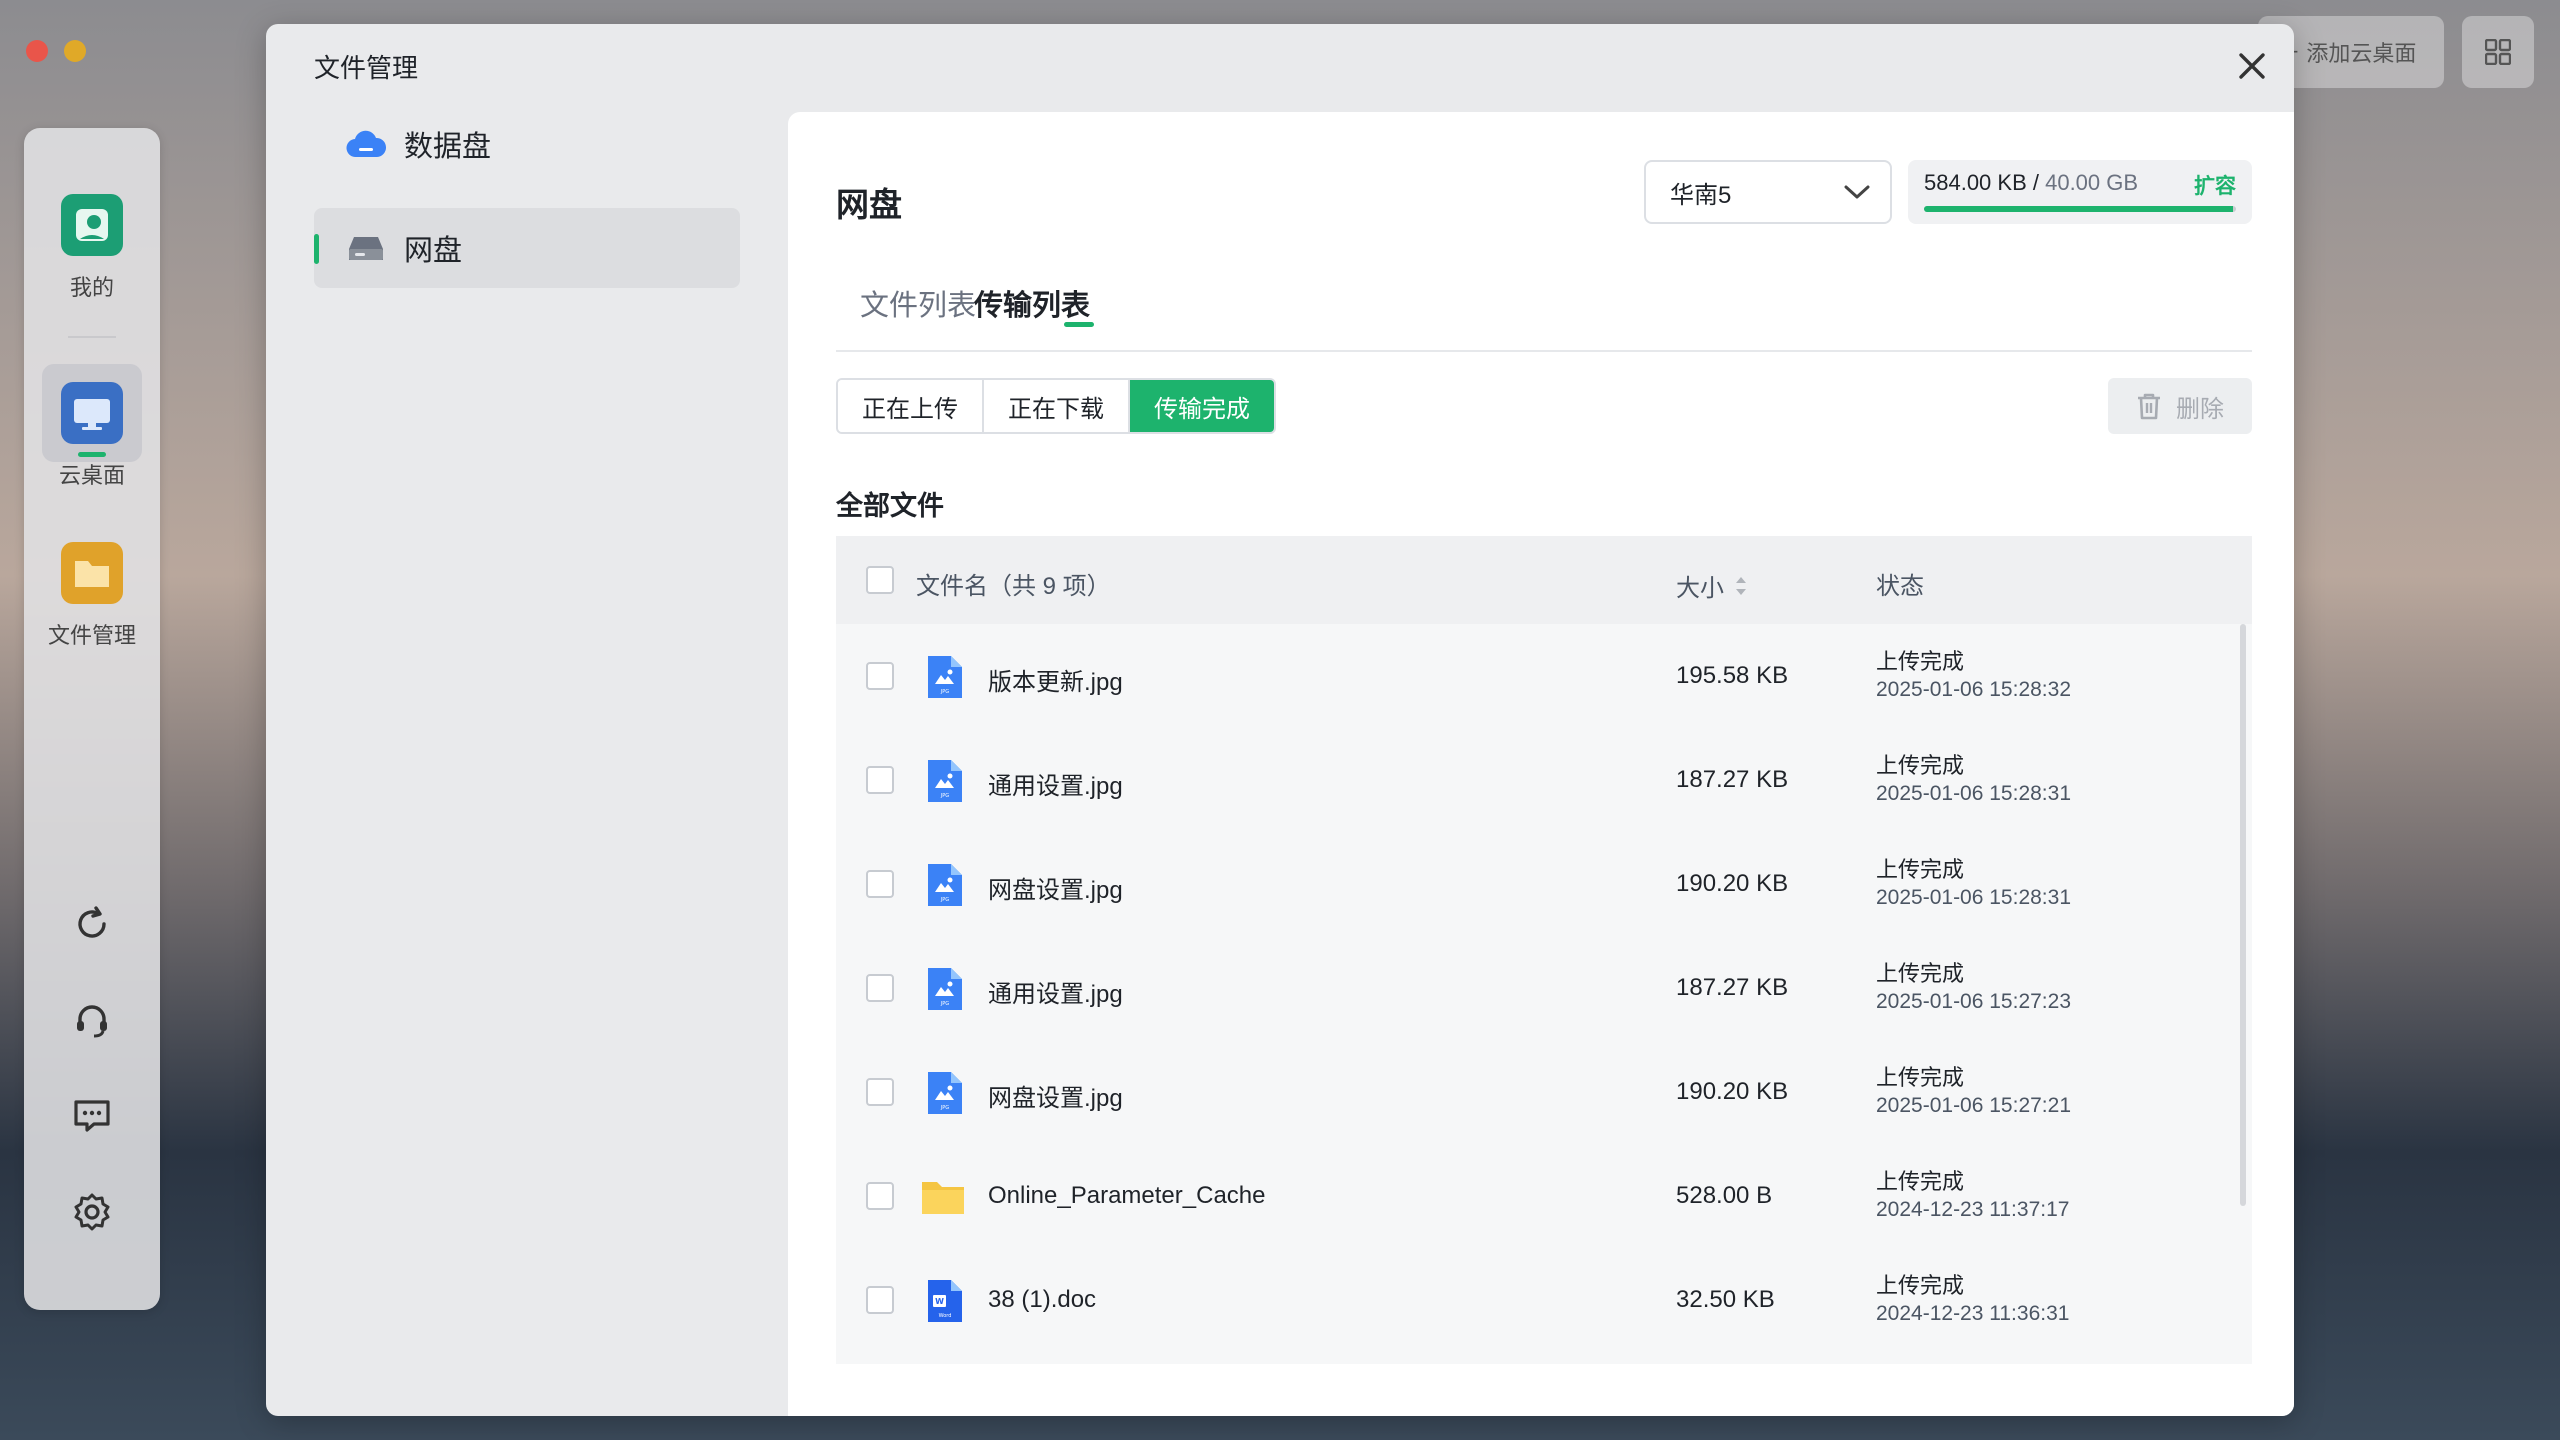 The image size is (2560, 1440). What do you see at coordinates (1700, 588) in the screenshot?
I see `column-header-size-label: 大小` at bounding box center [1700, 588].